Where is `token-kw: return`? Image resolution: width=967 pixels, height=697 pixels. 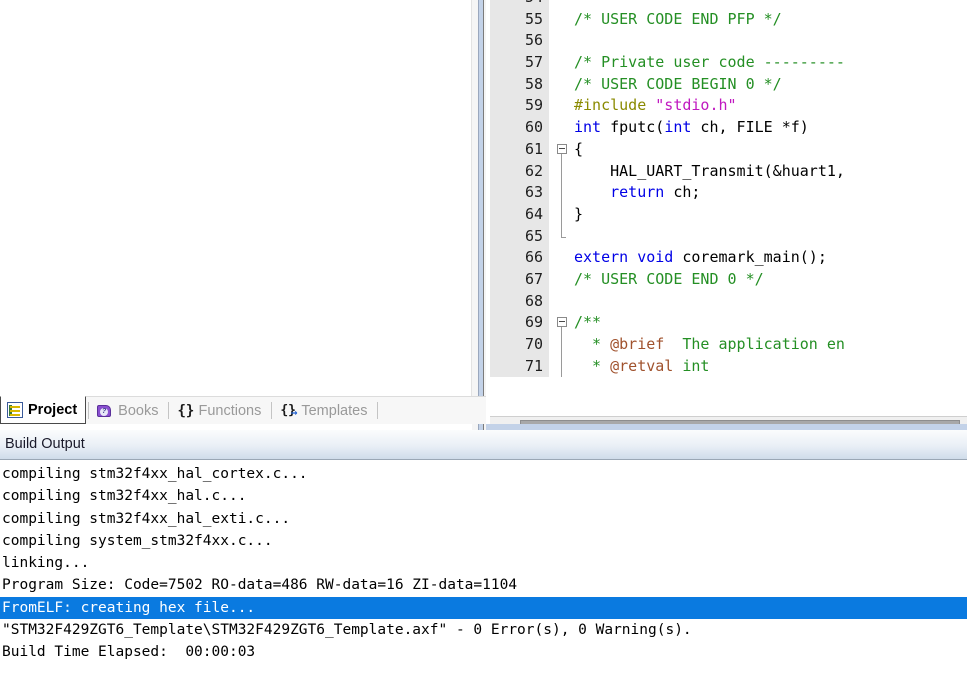 token-kw: return is located at coordinates (637, 192).